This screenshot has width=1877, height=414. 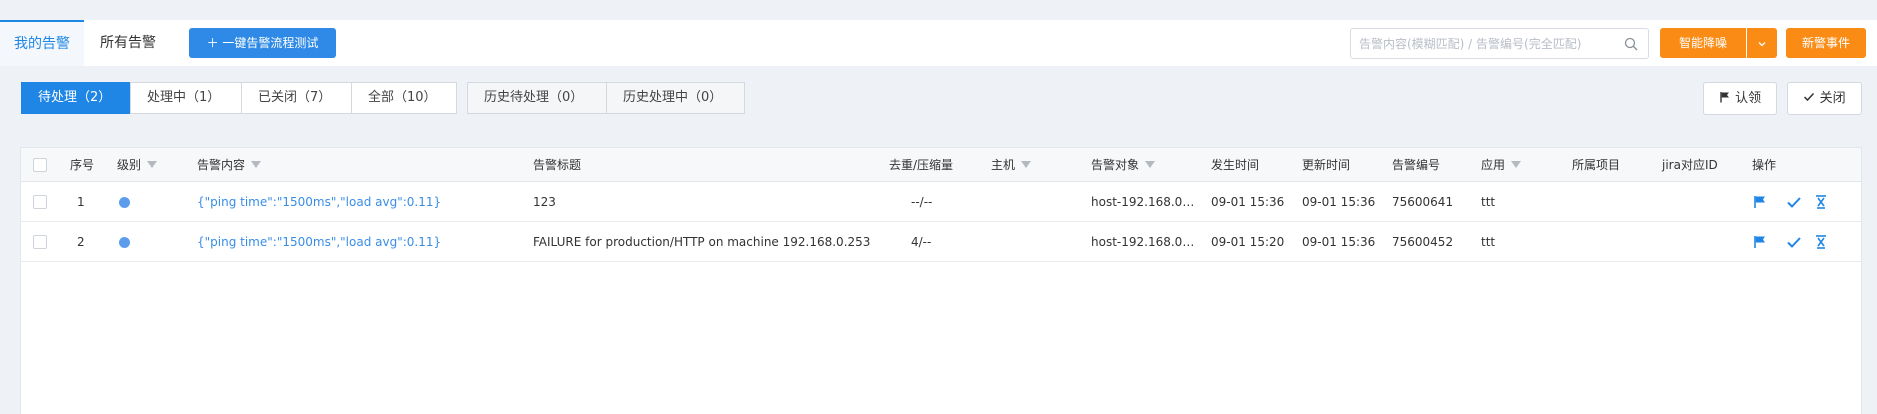 What do you see at coordinates (1703, 43) in the screenshot?
I see `smart-noise-reduction-button: 智能降噪` at bounding box center [1703, 43].